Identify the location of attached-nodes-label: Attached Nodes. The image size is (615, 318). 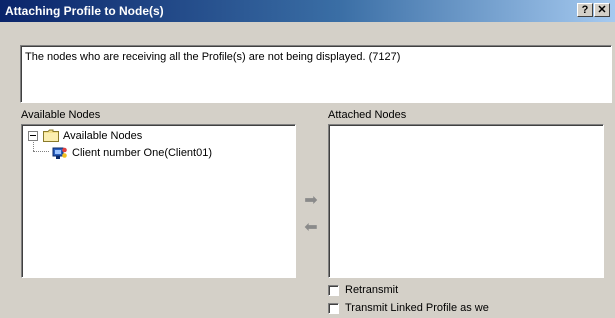
(367, 115).